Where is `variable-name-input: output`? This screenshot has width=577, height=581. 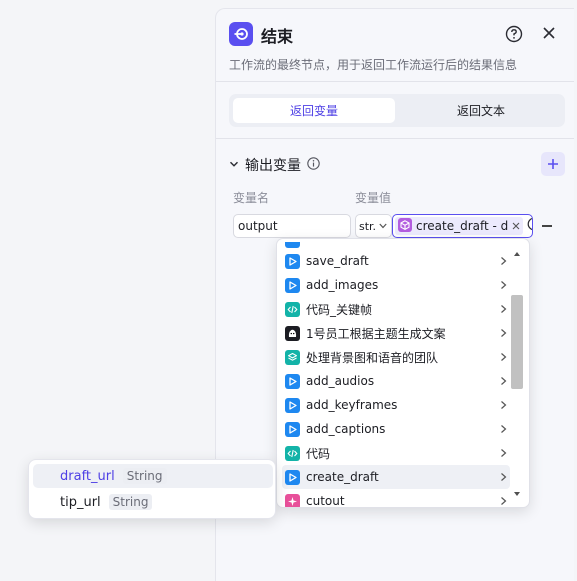 variable-name-input: output is located at coordinates (292, 226).